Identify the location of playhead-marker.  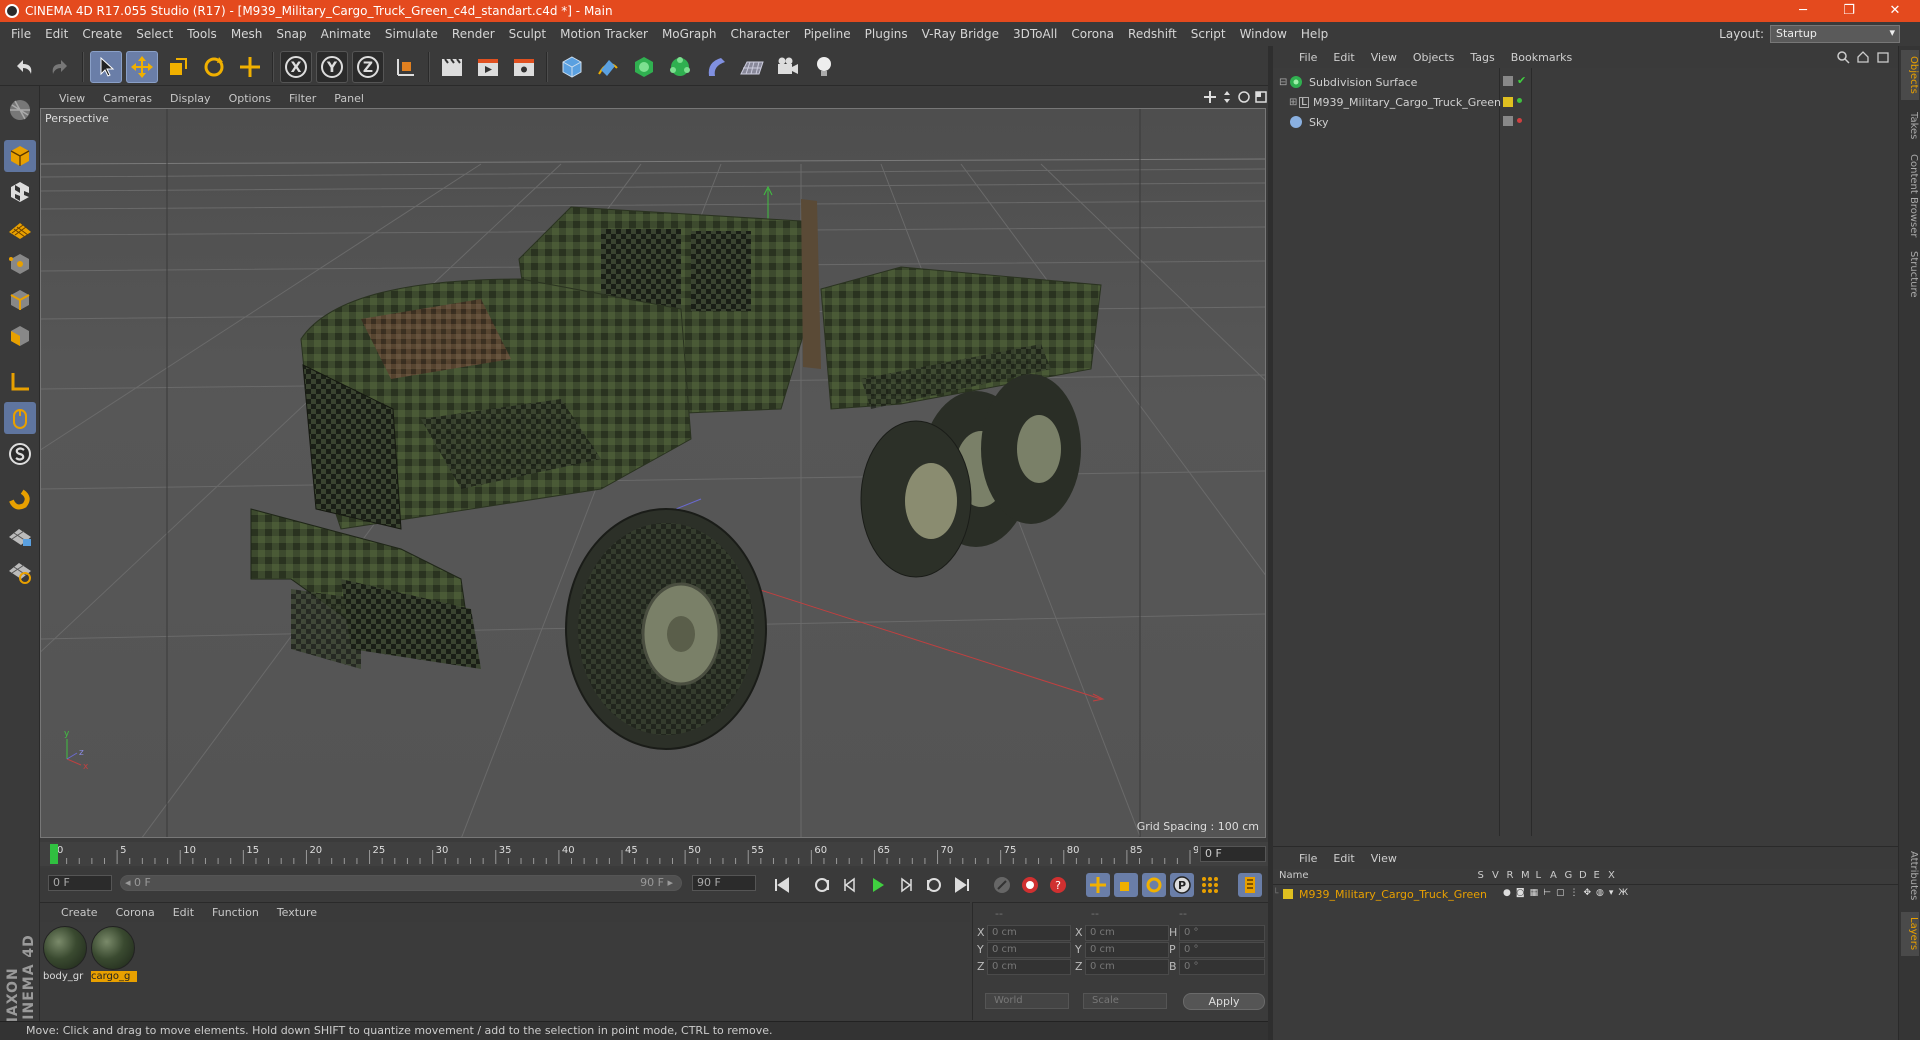
(54, 854).